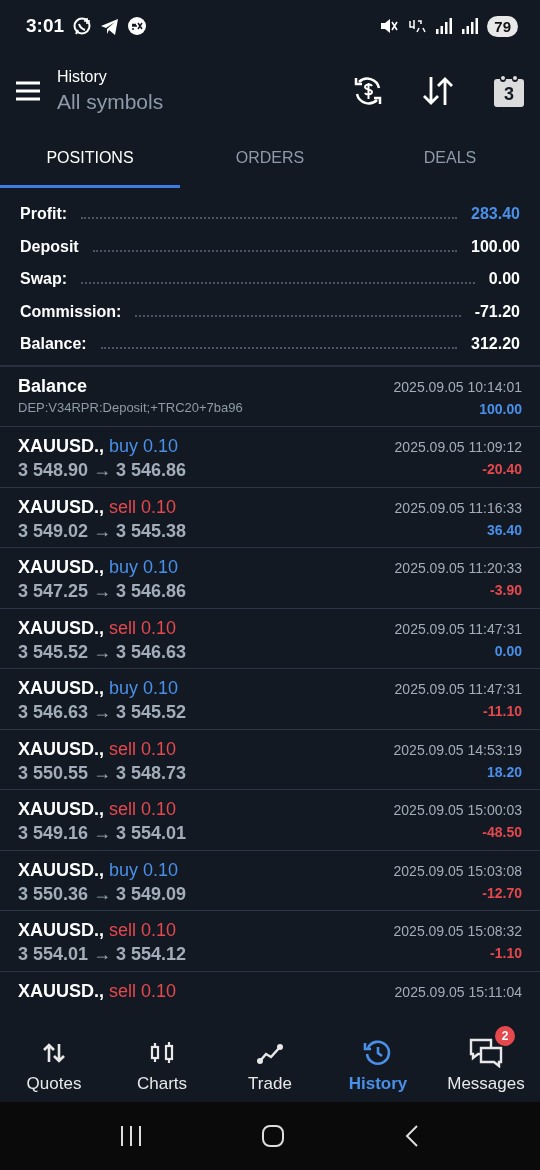 Image resolution: width=540 pixels, height=1170 pixels. I want to click on tab: DEALS, so click(450, 159).